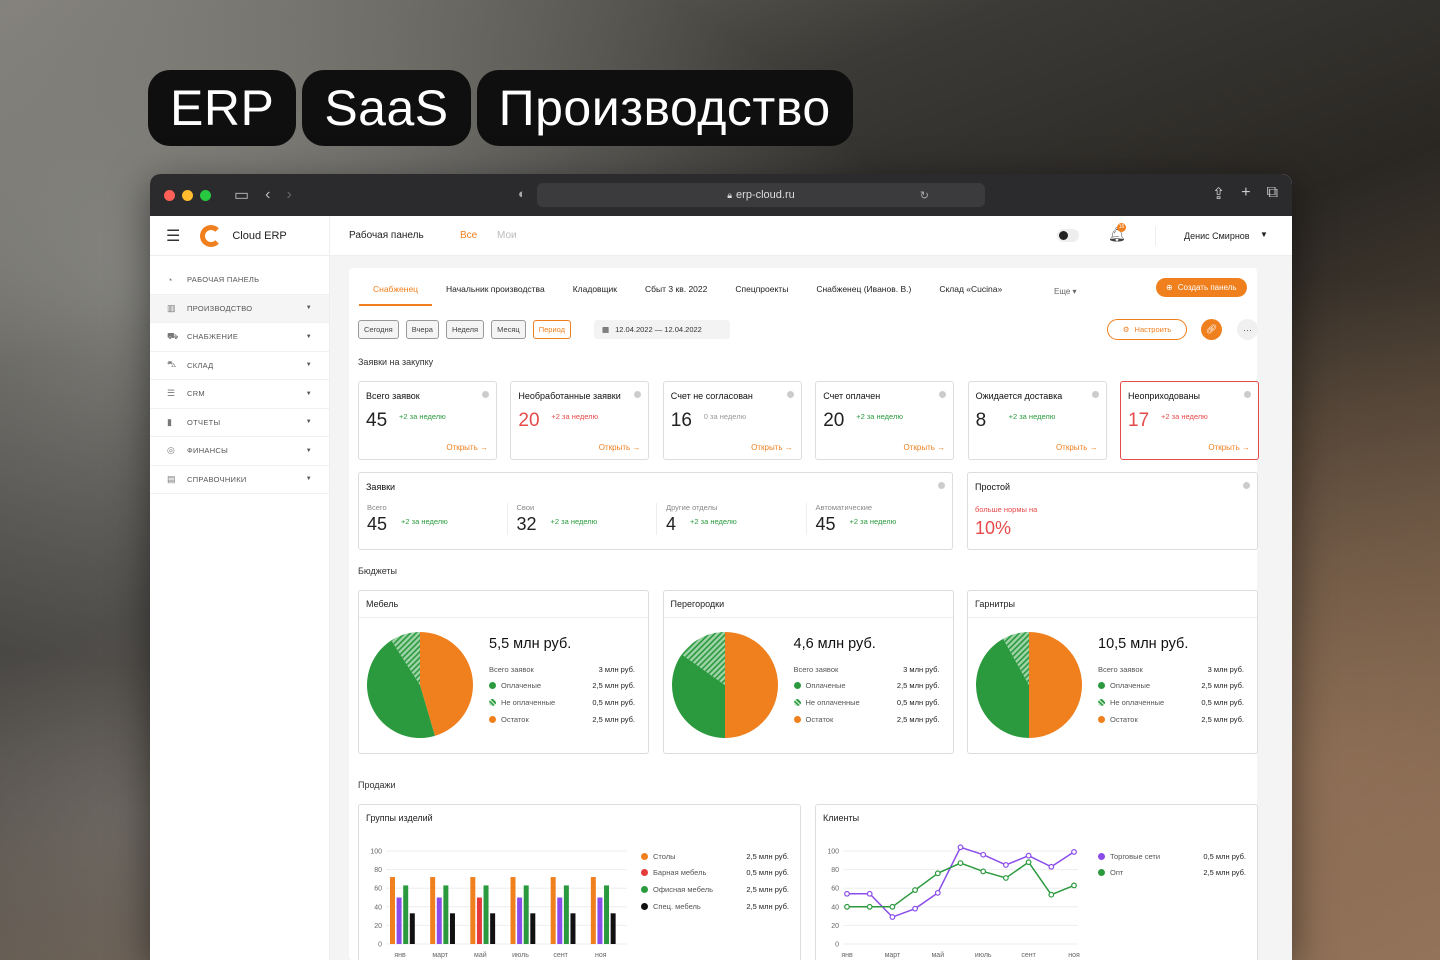 The width and height of the screenshot is (1440, 960). What do you see at coordinates (239, 423) in the screenshot?
I see `sidebar-item: ▮ ОТЧЕТЫ ▼` at bounding box center [239, 423].